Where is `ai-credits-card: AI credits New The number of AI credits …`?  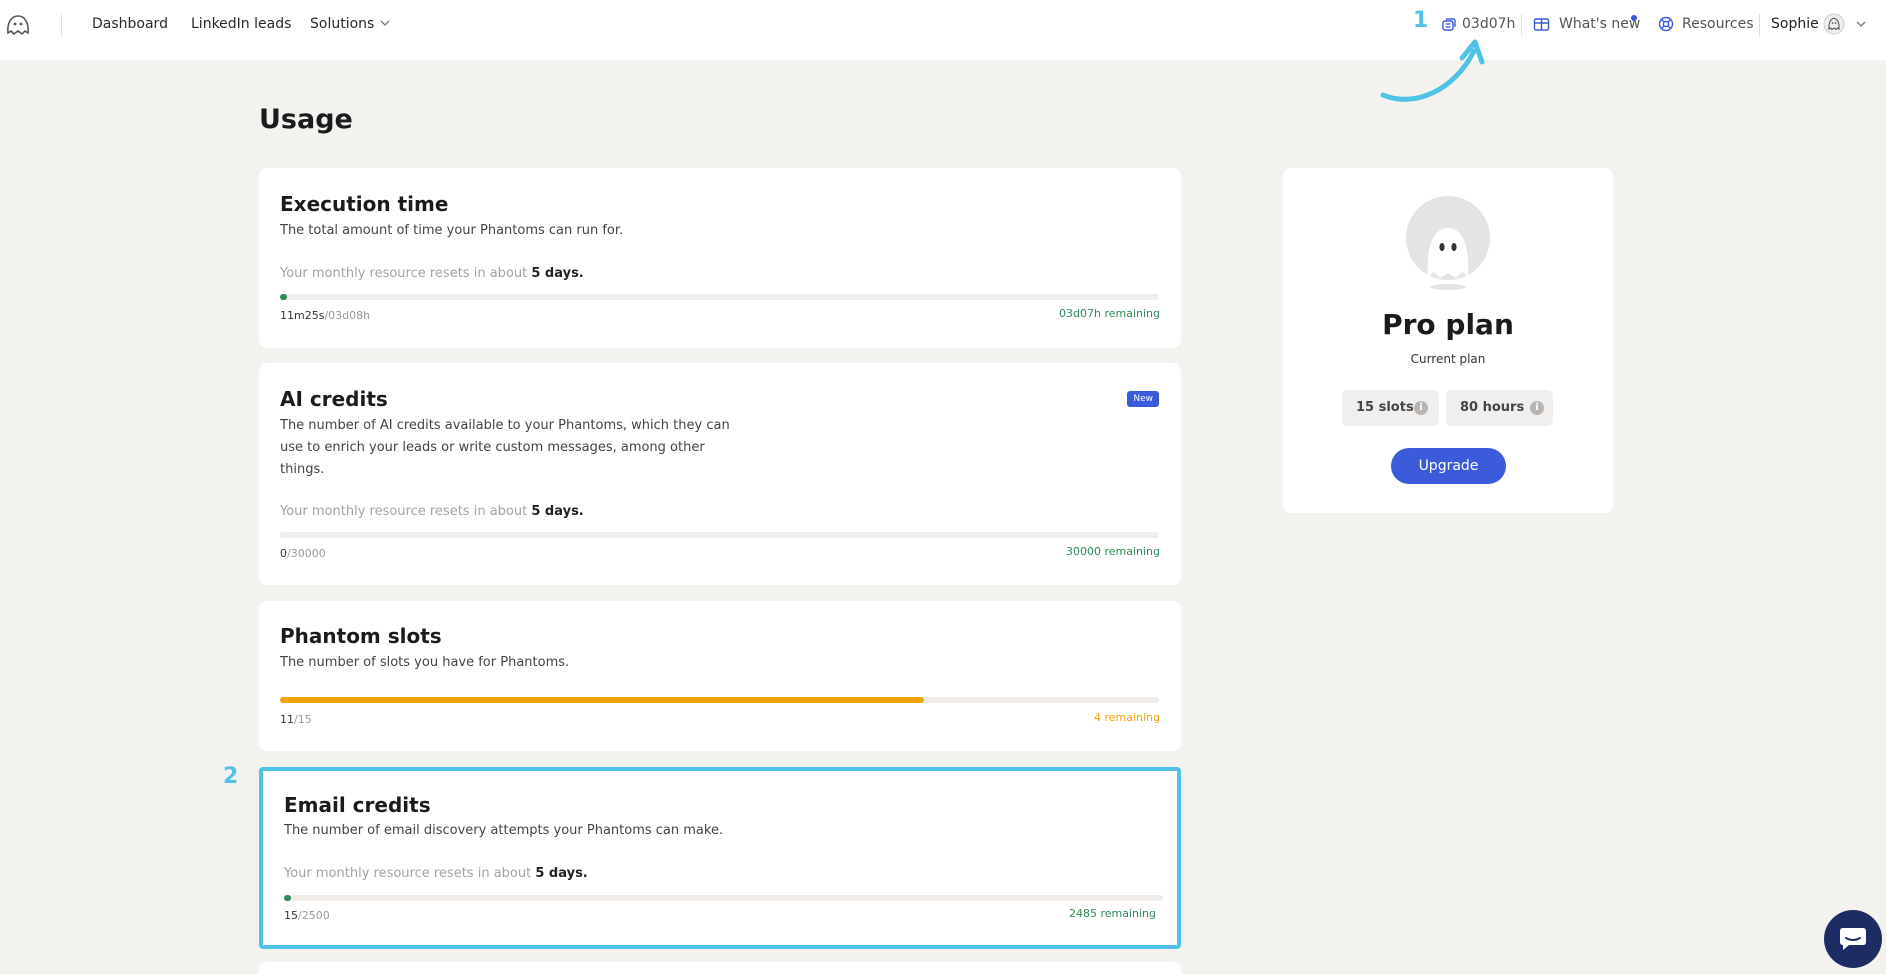 ai-credits-card: AI credits New The number of AI credits … is located at coordinates (720, 474).